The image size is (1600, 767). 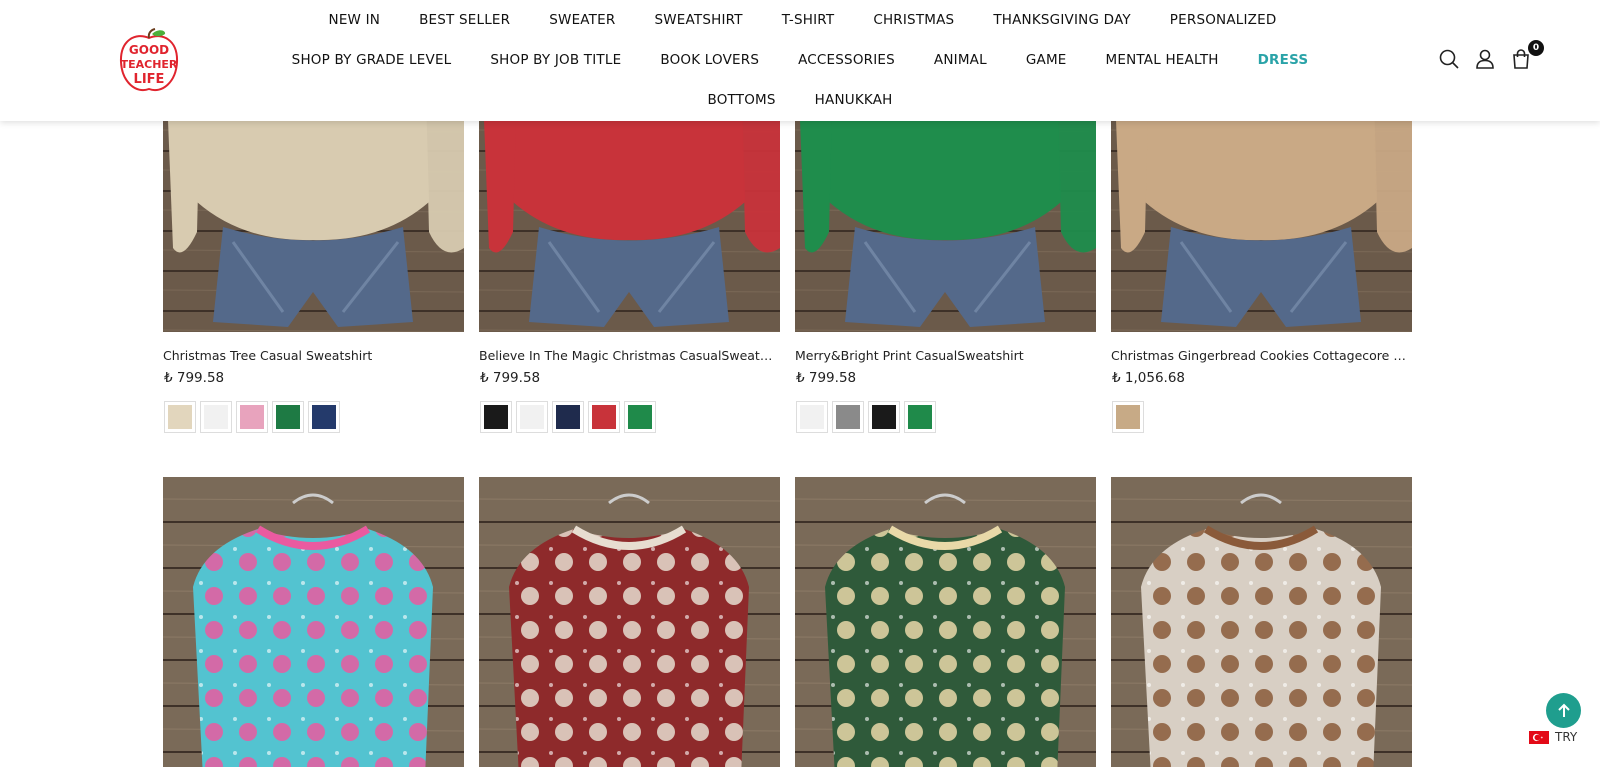 What do you see at coordinates (742, 100) in the screenshot?
I see `nav-item-bottoms: BOTTOMS` at bounding box center [742, 100].